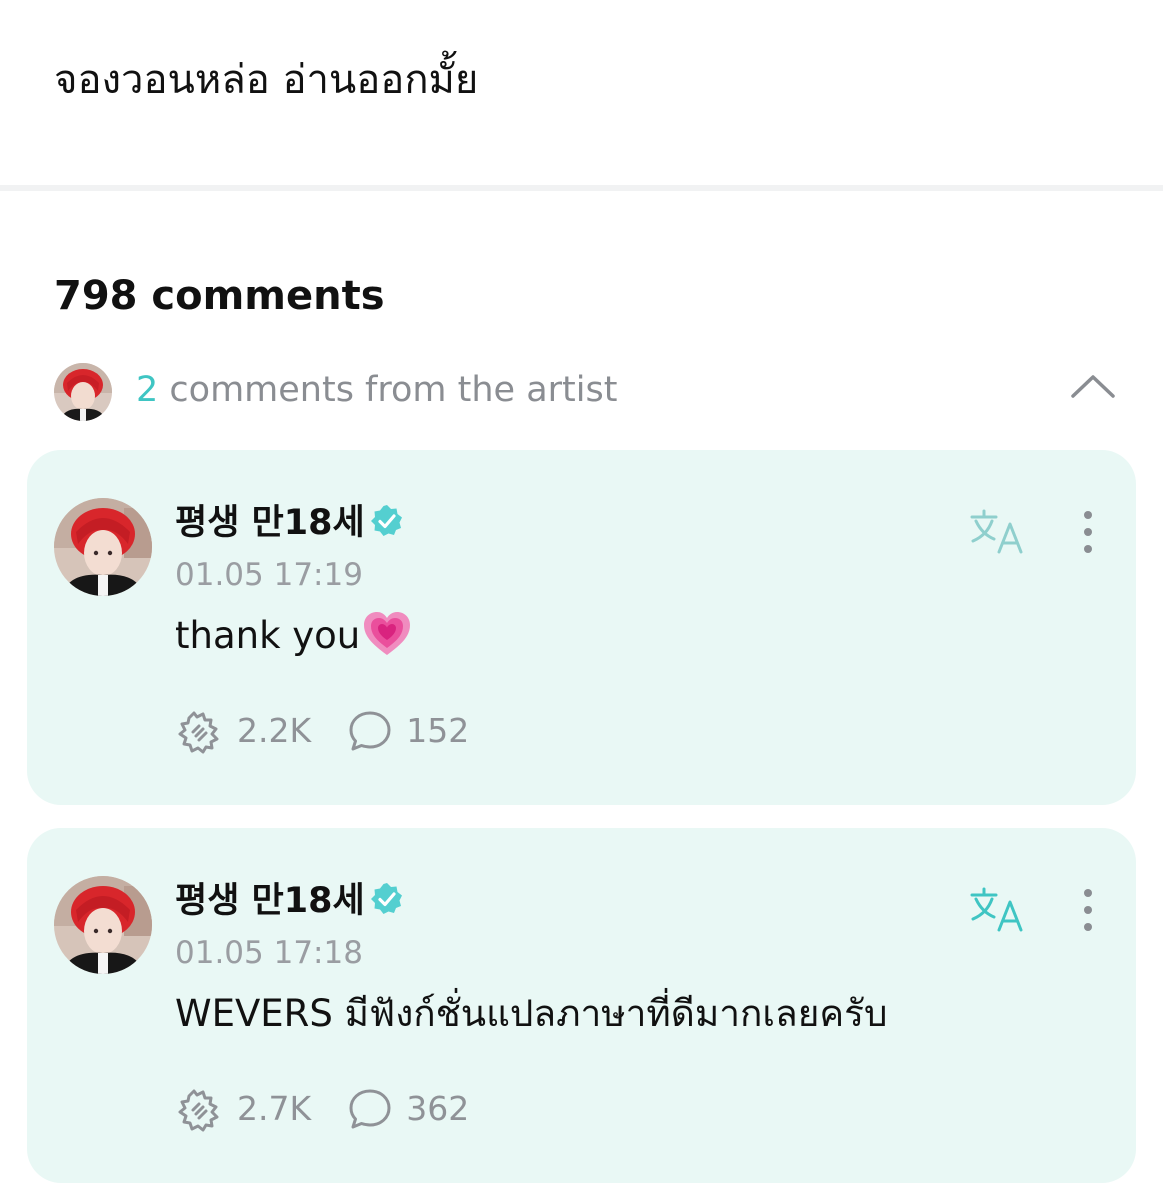 This screenshot has height=1200, width=1163. What do you see at coordinates (438, 1108) in the screenshot?
I see `reply-count: 362` at bounding box center [438, 1108].